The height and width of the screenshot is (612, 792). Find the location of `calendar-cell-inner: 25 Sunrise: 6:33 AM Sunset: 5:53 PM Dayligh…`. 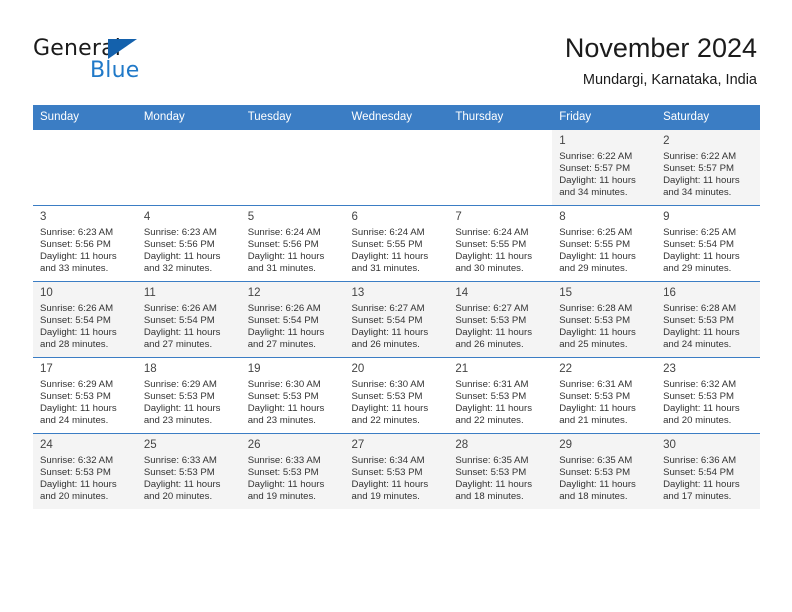

calendar-cell-inner: 25 Sunrise: 6:33 AM Sunset: 5:53 PM Dayligh… is located at coordinates (188, 471).